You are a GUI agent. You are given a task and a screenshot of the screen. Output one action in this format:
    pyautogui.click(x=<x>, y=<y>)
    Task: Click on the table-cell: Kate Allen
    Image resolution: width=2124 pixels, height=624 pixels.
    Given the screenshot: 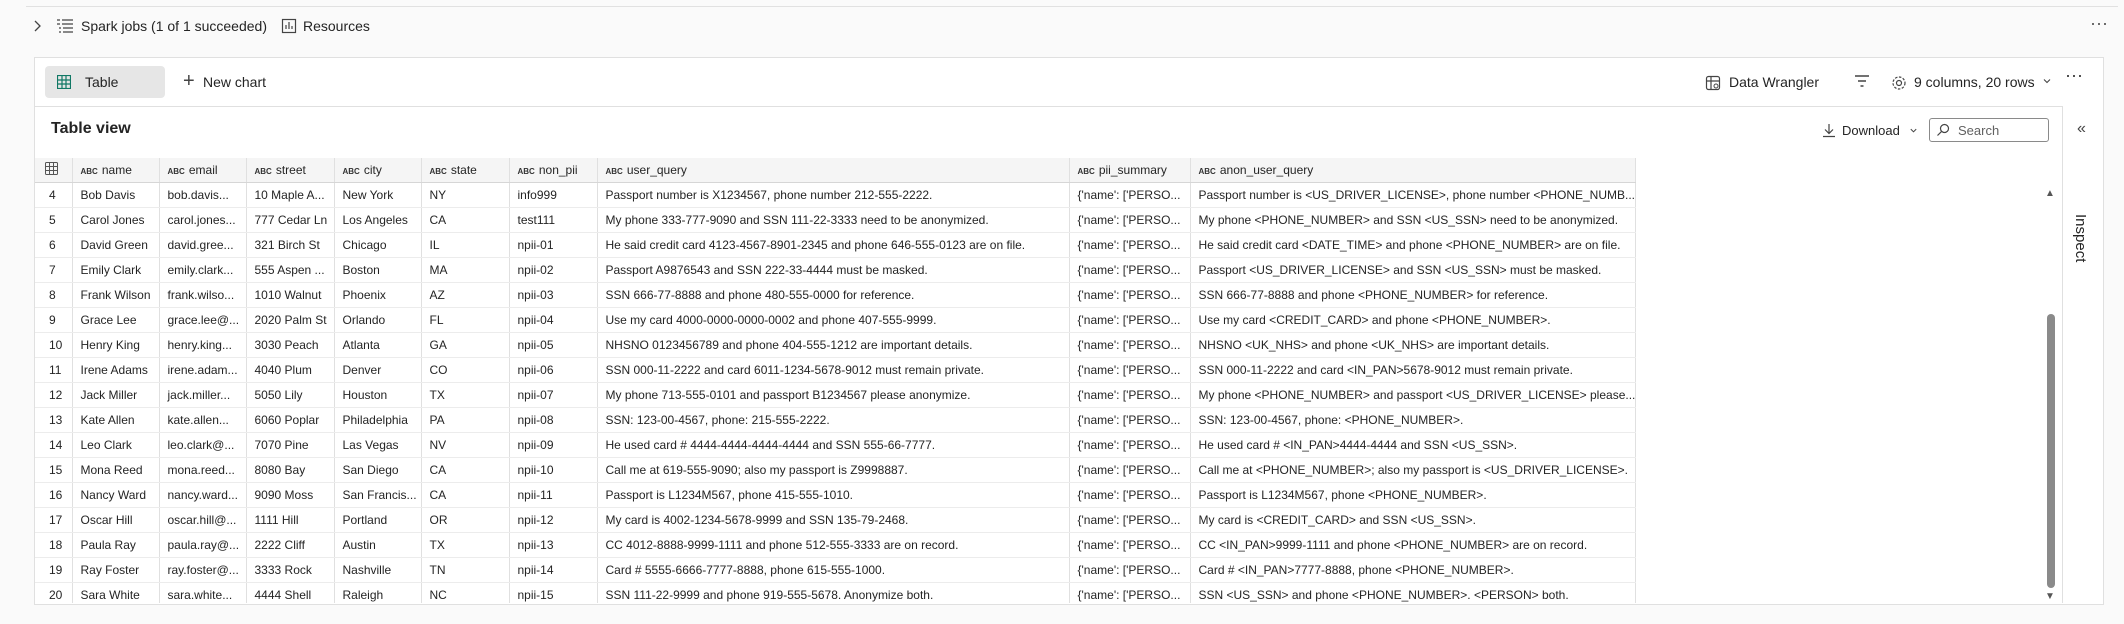 What is the action you would take?
    pyautogui.click(x=116, y=420)
    